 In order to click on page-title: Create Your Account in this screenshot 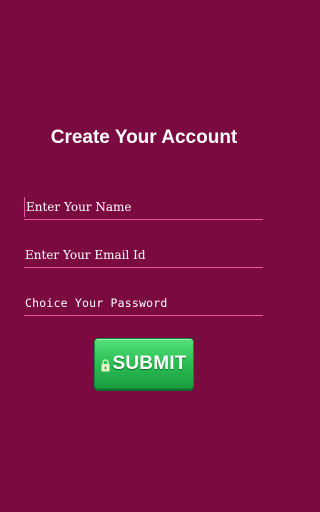, I will do `click(144, 137)`.